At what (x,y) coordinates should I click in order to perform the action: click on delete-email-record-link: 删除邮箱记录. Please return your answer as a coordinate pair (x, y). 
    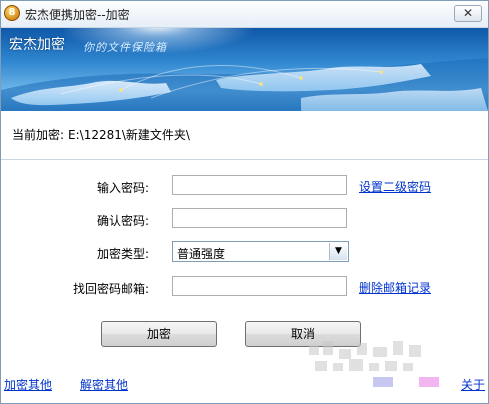
    Looking at the image, I should click on (395, 287).